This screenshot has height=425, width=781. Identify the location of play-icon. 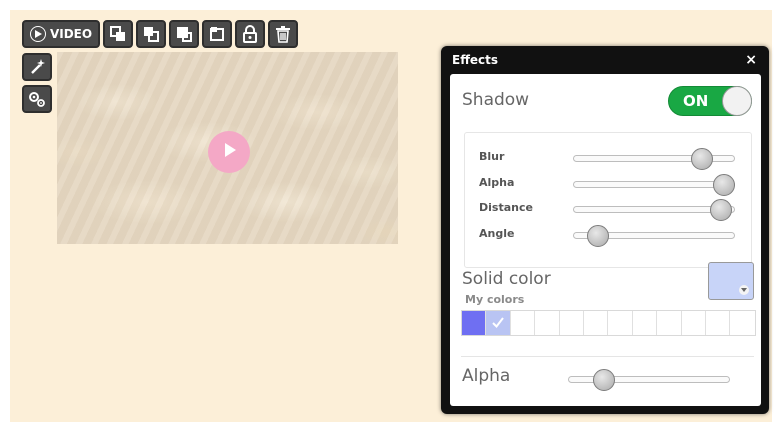
(229, 152).